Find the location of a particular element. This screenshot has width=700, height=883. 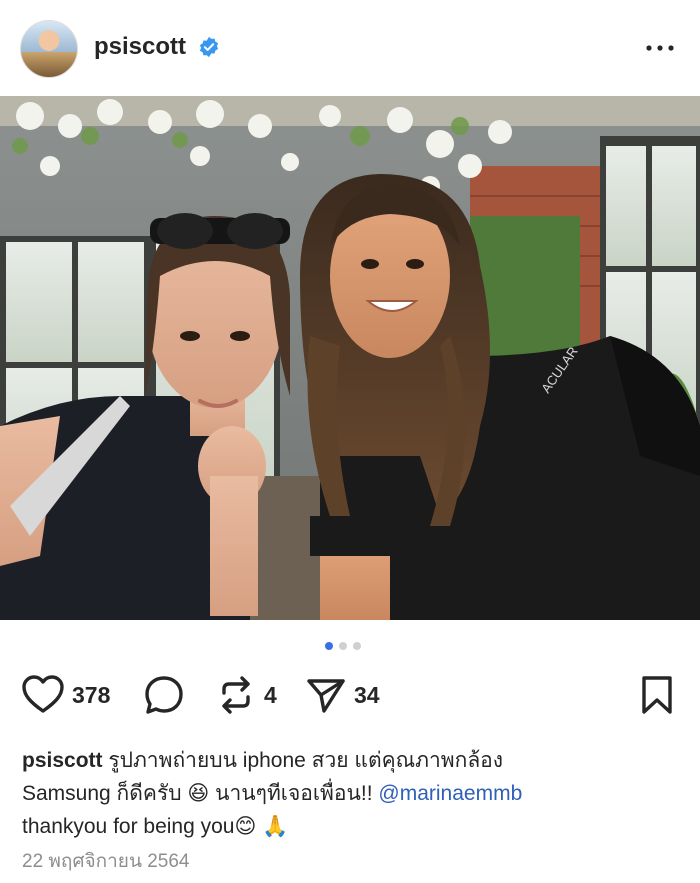

caption-line-3: thankyou for being you😊 🙏 is located at coordinates (347, 826).